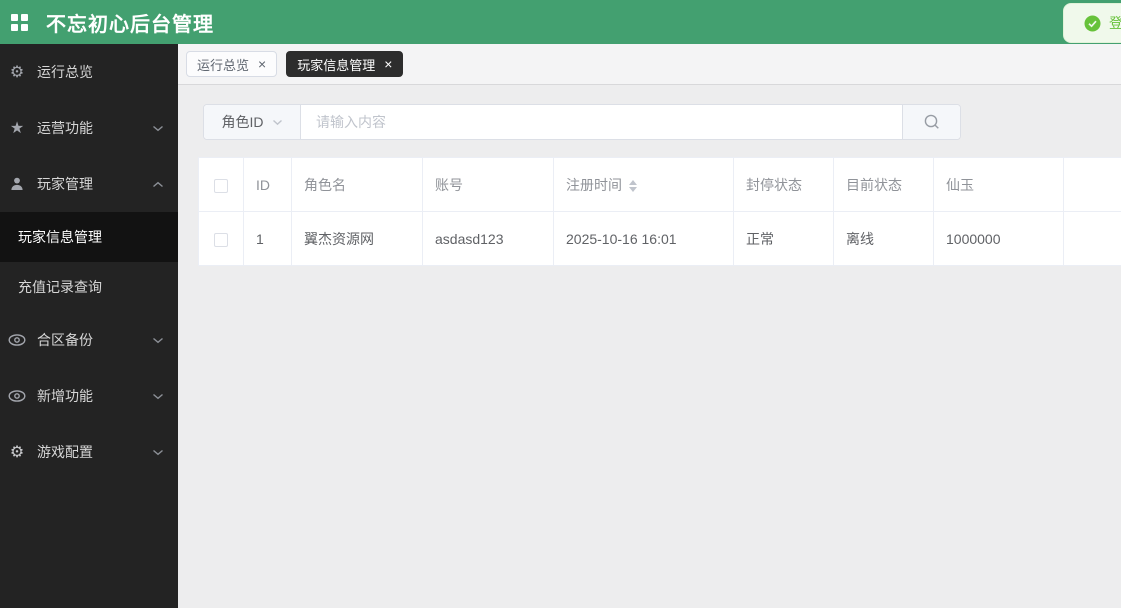 Image resolution: width=1121 pixels, height=608 pixels. I want to click on table-header-row: ID 角色名 账号 注册时间 封停状态 目前状态 仙玉, so click(659, 184).